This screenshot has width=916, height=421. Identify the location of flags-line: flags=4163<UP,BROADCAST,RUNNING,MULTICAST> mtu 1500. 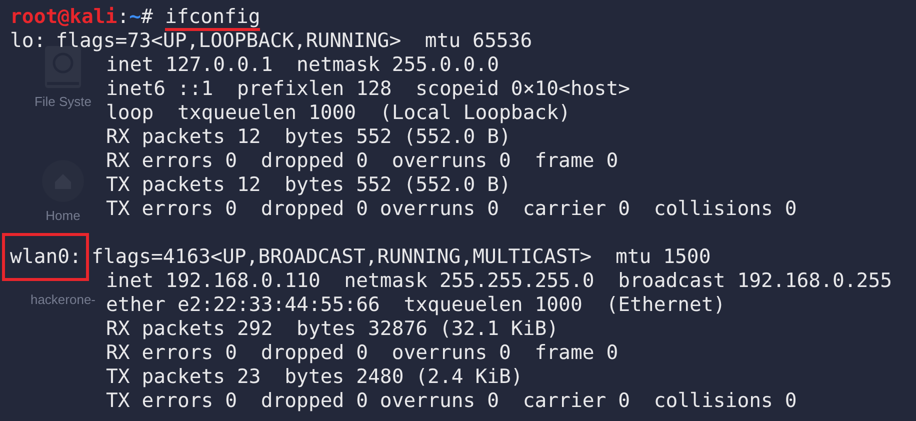
(401, 256).